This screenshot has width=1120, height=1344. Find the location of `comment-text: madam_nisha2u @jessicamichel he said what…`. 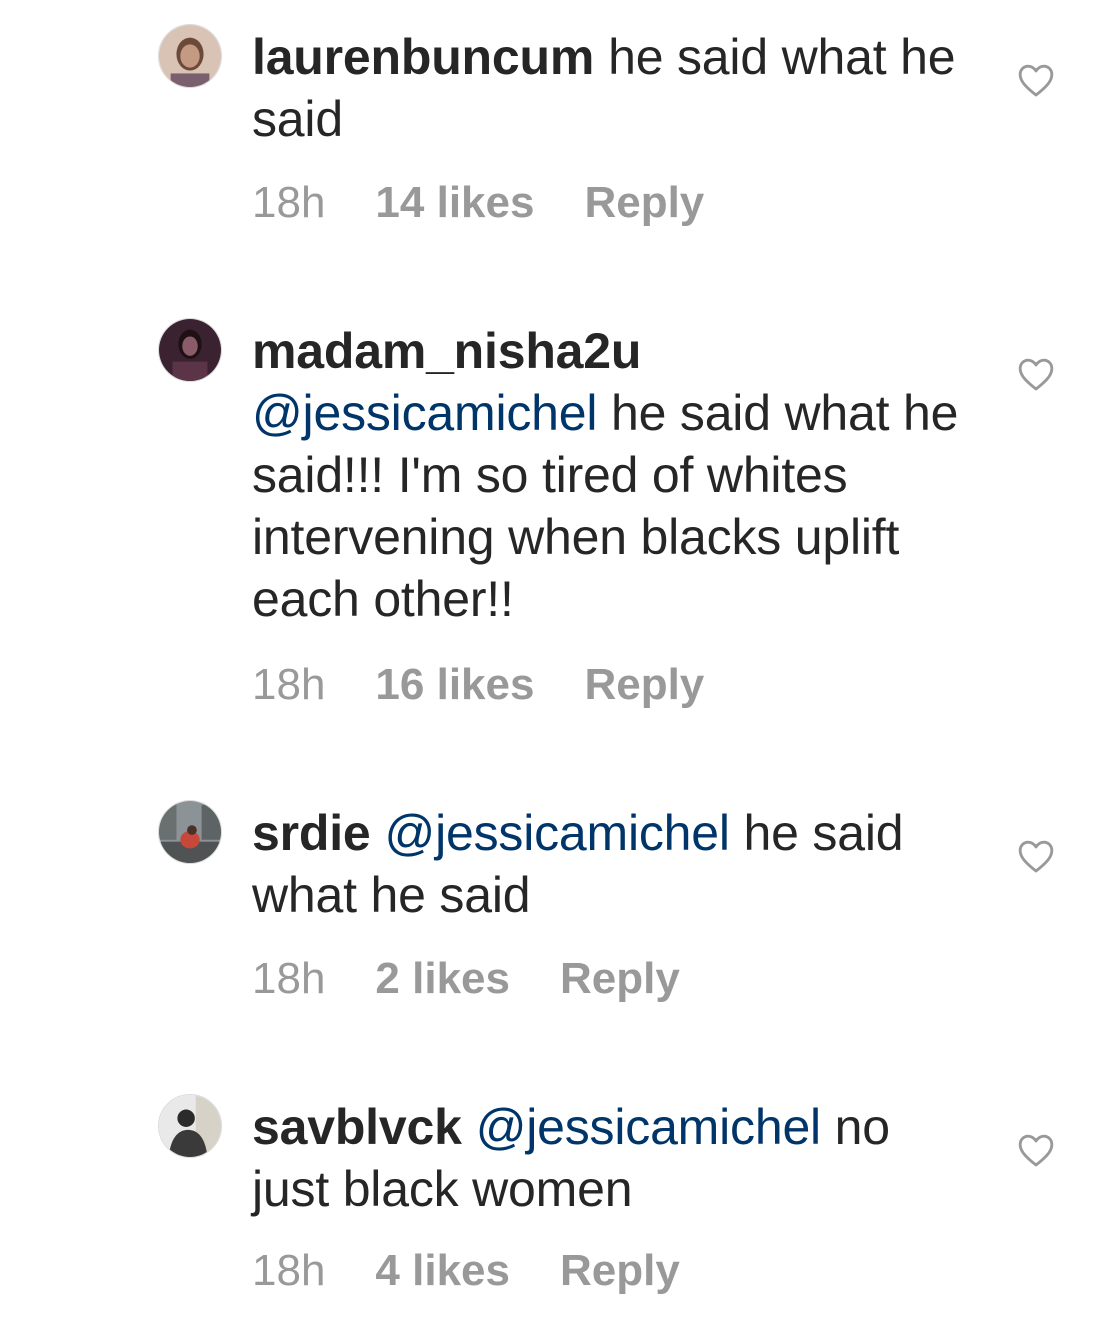

comment-text: madam_nisha2u @jessicamichel he said what… is located at coordinates (612, 475).